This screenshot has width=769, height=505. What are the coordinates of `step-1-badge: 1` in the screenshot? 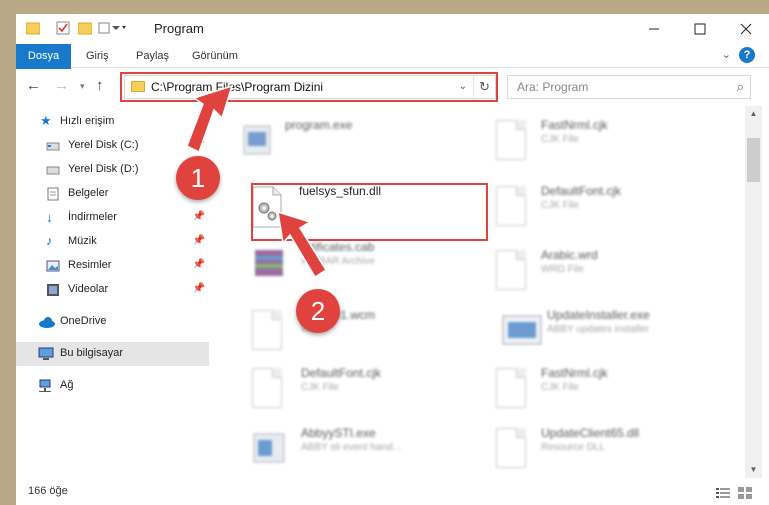 It's located at (198, 178).